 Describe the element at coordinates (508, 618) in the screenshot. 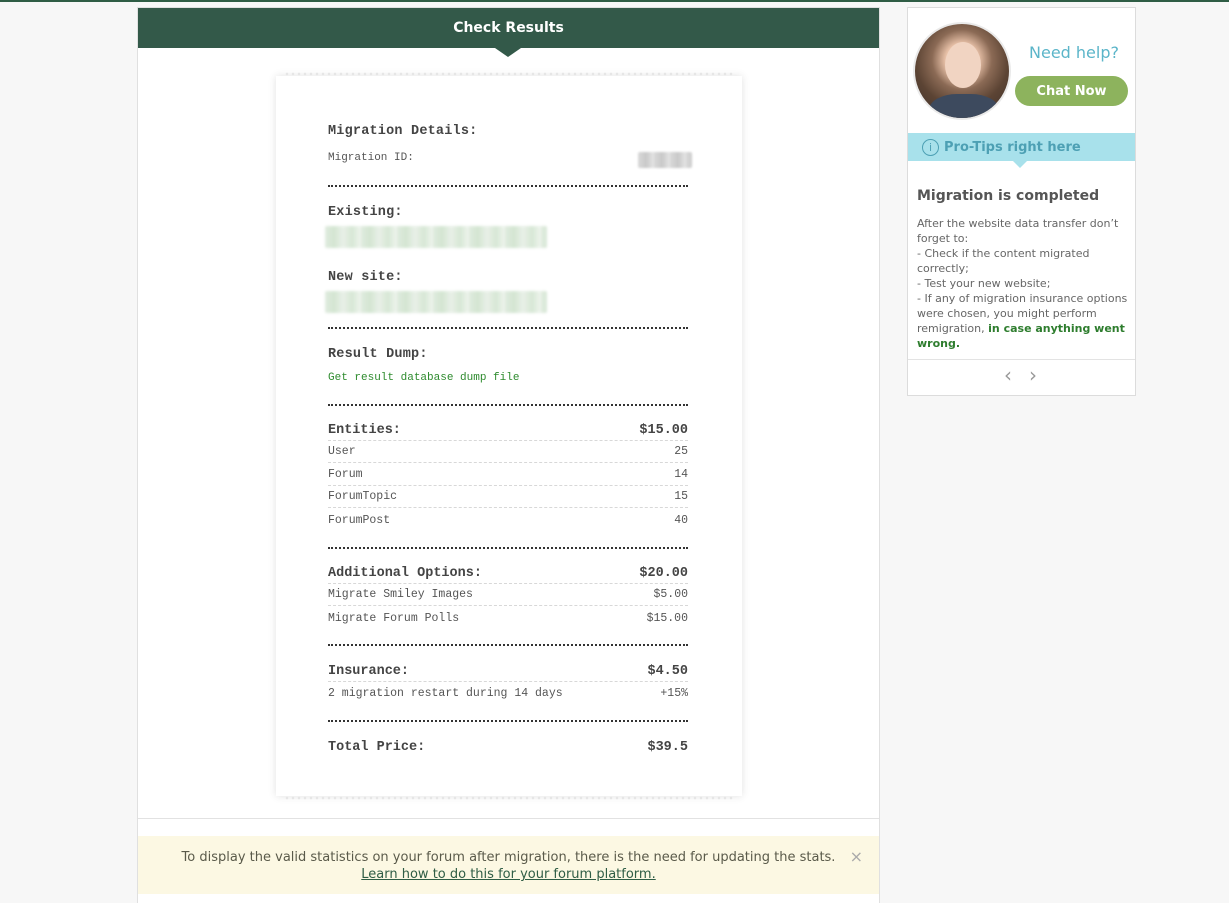

I see `option-row: Migrate Forum Polls $15.00` at that location.